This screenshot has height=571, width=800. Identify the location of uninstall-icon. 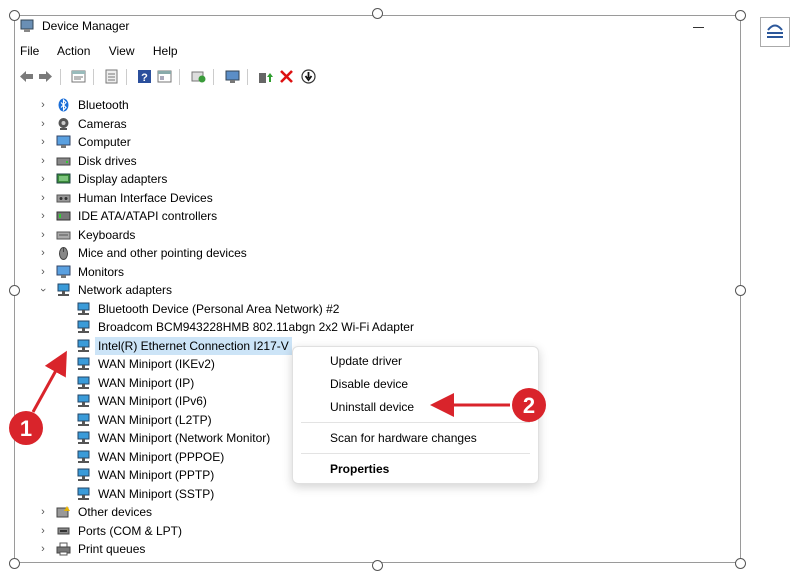
(286, 76).